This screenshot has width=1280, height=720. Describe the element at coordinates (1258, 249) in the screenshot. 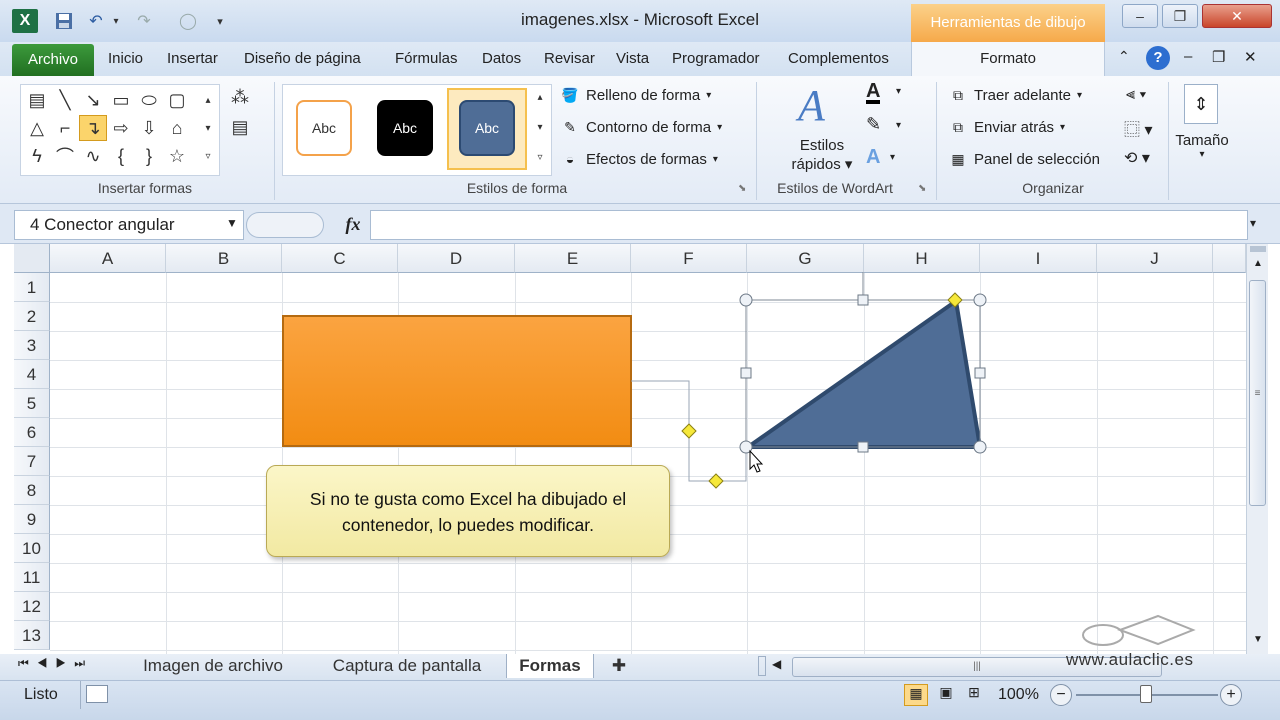

I see `split-box` at that location.